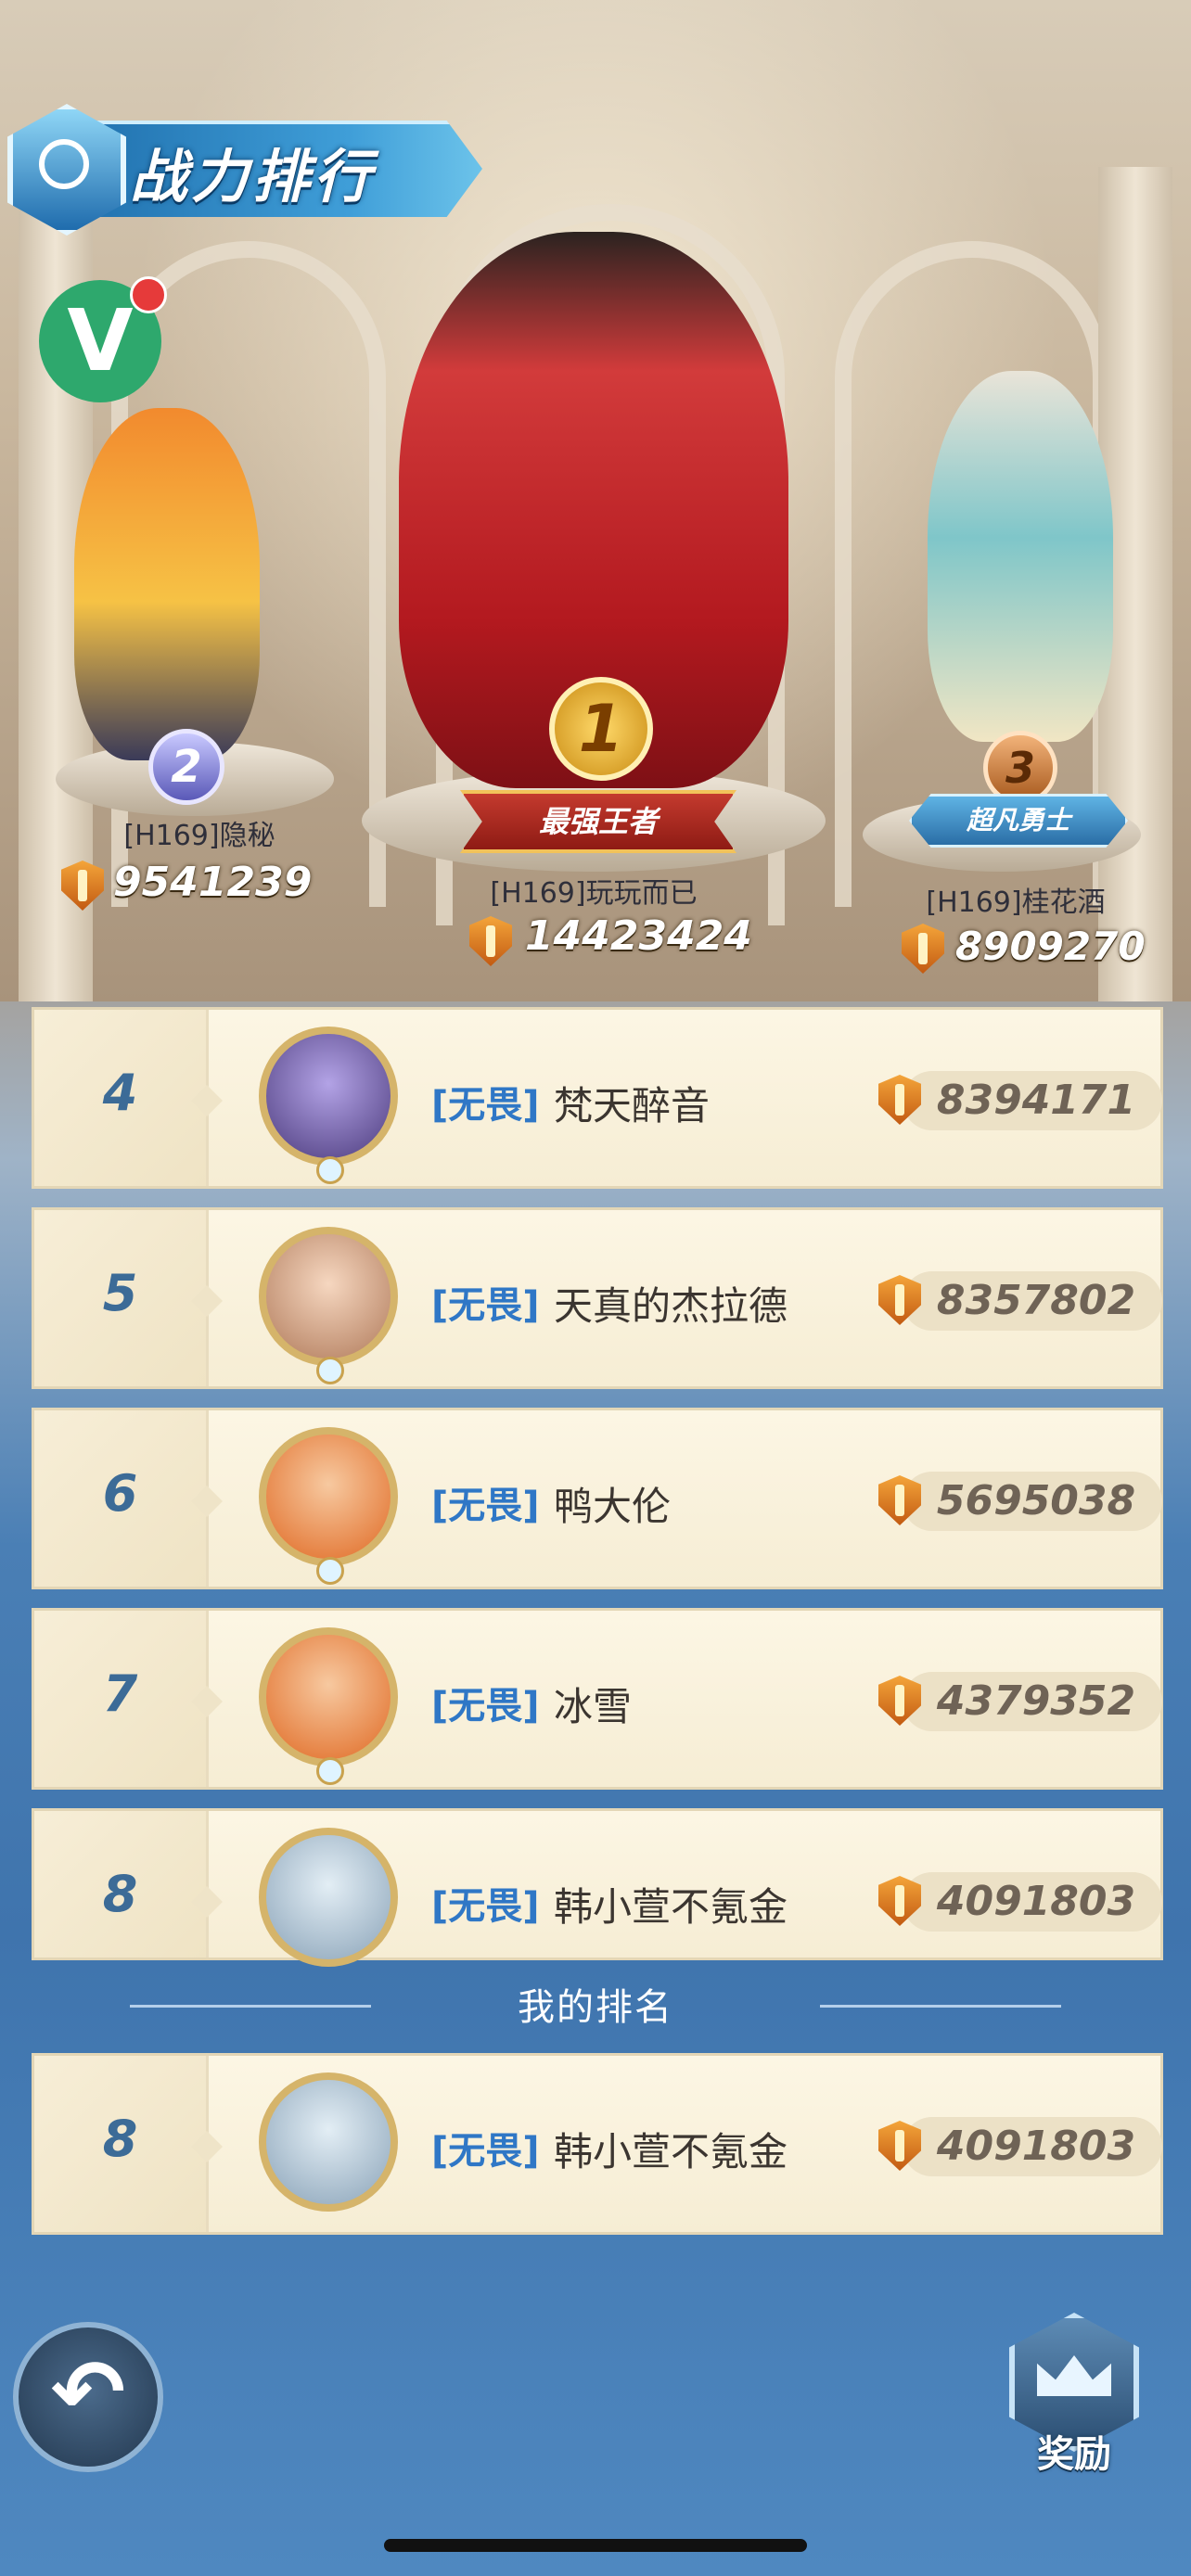 This screenshot has width=1191, height=2576. What do you see at coordinates (671, 1306) in the screenshot?
I see `player-name: 天真的杰拉德` at bounding box center [671, 1306].